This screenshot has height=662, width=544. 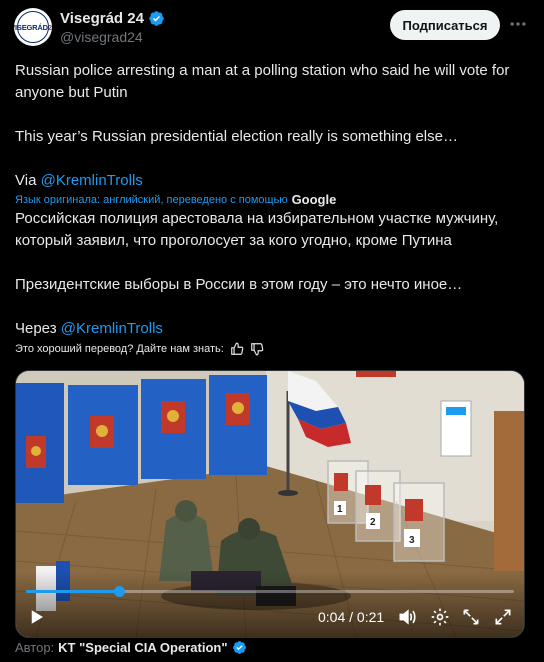 What do you see at coordinates (36, 328) in the screenshot?
I see `via-ru-label: Через` at bounding box center [36, 328].